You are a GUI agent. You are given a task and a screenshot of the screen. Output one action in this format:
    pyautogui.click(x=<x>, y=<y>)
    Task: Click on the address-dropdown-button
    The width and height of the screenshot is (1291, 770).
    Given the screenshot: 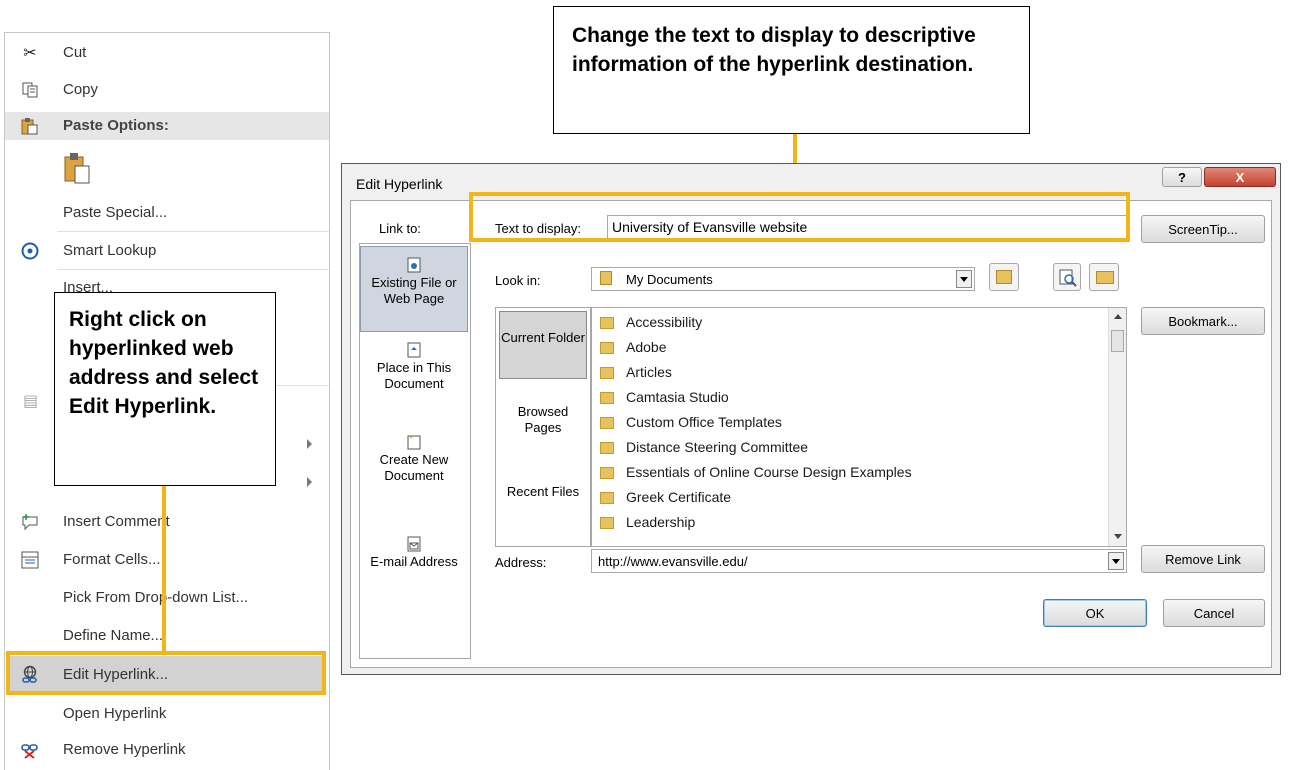 What is the action you would take?
    pyautogui.click(x=1116, y=561)
    